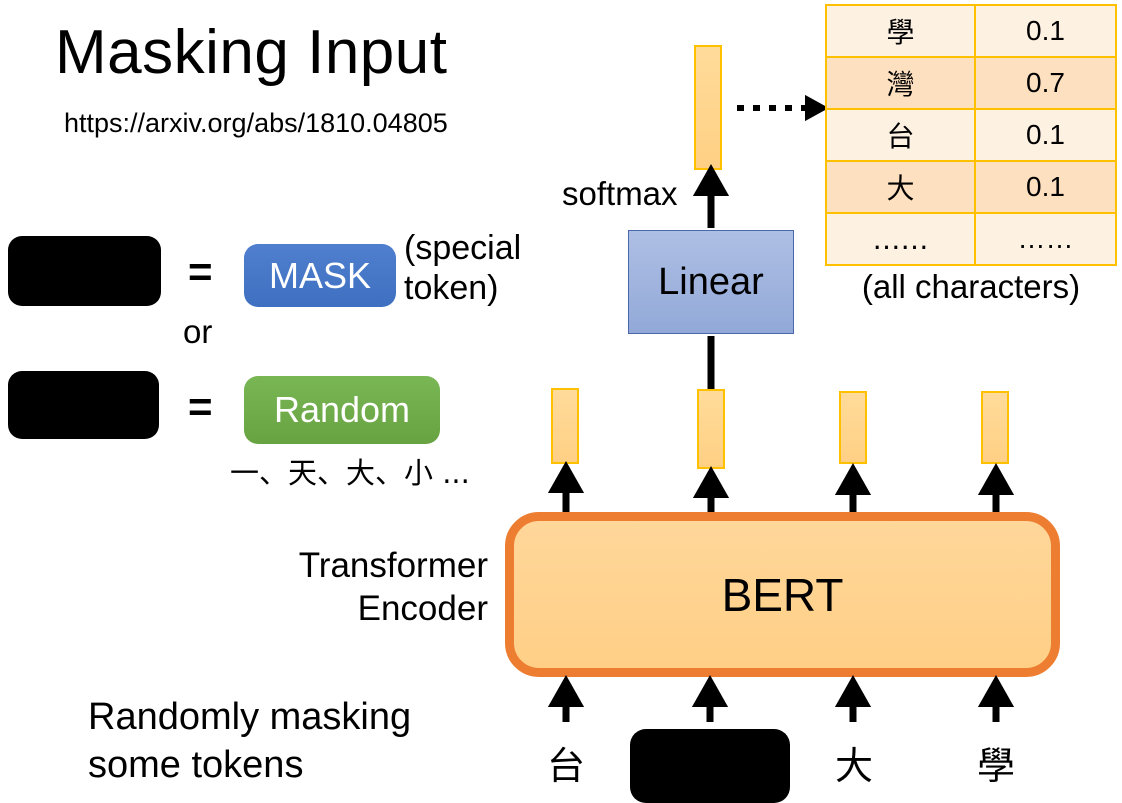 This screenshot has width=1122, height=803. I want to click on character-cell: 大, so click(900, 187).